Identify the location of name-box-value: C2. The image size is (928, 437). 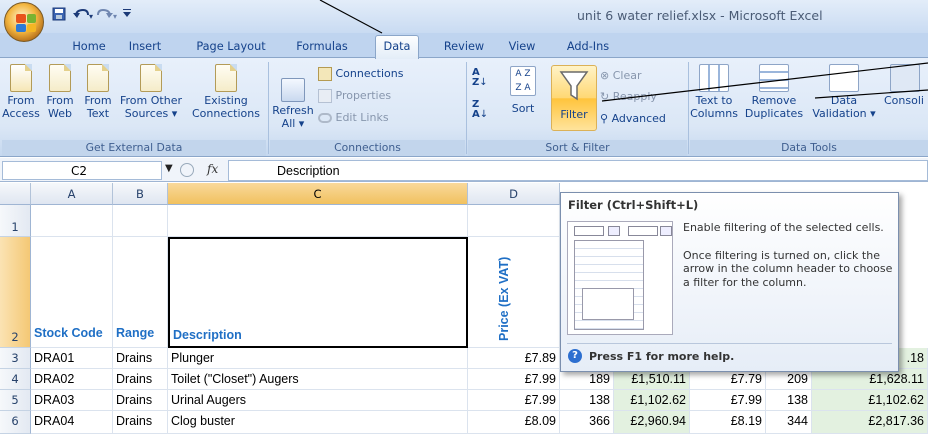
(79, 171).